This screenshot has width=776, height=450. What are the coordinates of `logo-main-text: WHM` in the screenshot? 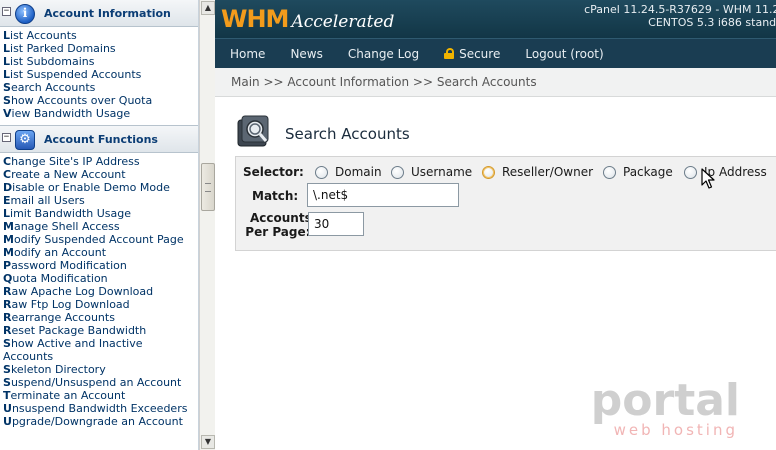 It's located at (255, 19).